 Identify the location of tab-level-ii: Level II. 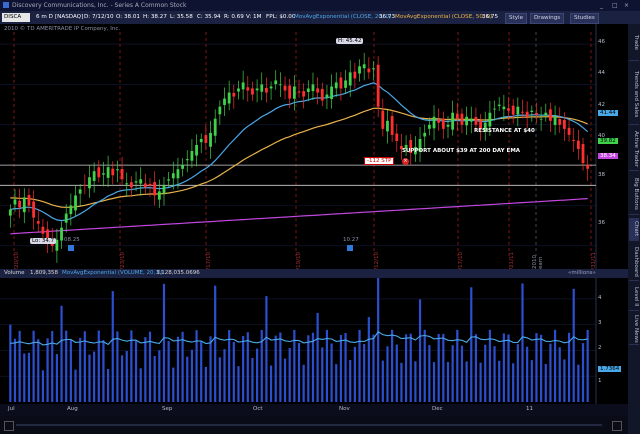
(634, 297).